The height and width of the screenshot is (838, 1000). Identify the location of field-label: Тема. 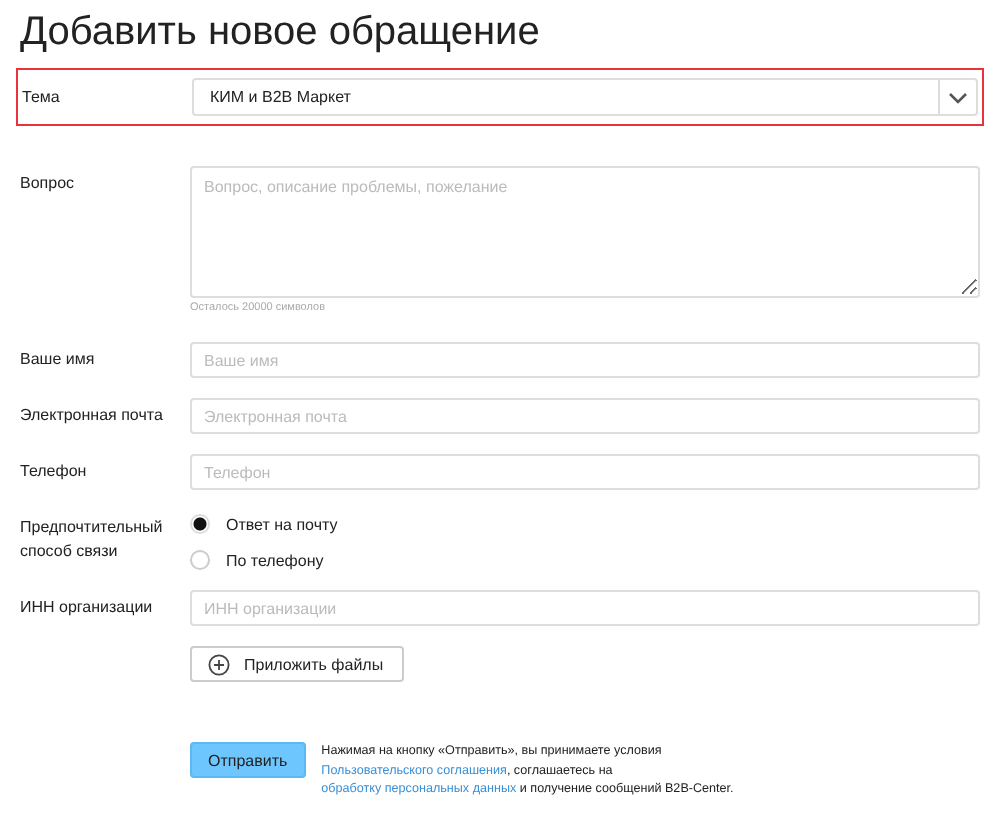
(42, 97).